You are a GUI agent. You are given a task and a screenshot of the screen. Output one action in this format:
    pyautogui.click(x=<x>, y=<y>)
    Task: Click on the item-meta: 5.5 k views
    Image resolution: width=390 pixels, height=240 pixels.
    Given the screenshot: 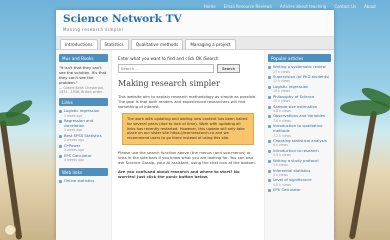 What is the action you would take?
    pyautogui.click(x=282, y=155)
    